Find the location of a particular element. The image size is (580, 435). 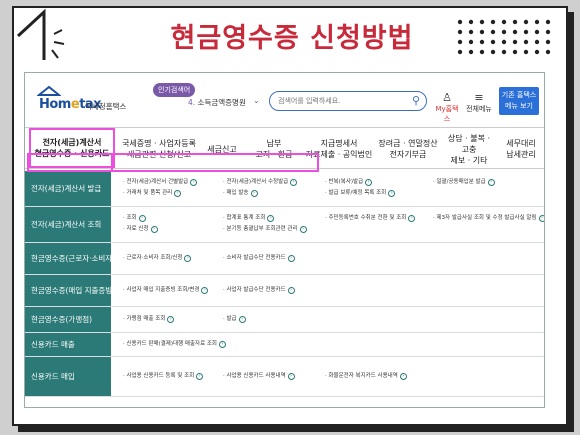

tab-label: 납부 is located at coordinates (274, 143).